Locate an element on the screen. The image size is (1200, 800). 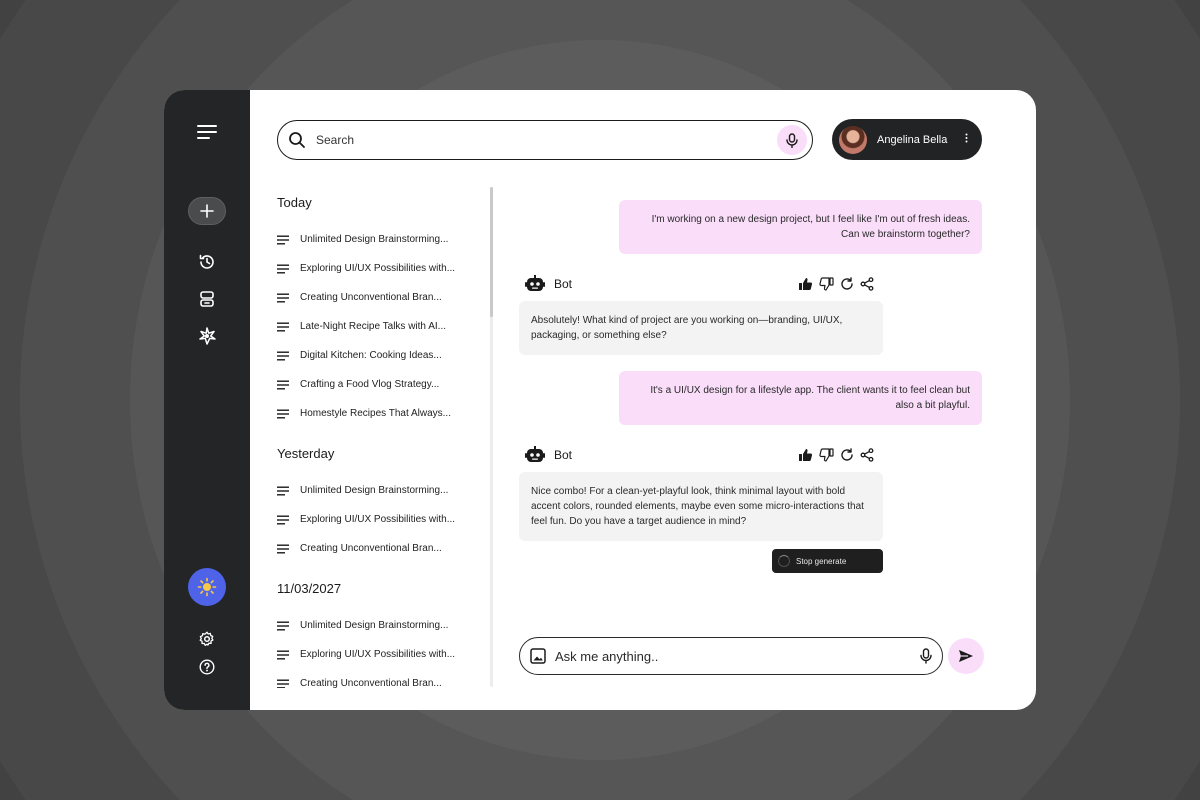
profile-chip: Angelina Bella is located at coordinates (907, 139).